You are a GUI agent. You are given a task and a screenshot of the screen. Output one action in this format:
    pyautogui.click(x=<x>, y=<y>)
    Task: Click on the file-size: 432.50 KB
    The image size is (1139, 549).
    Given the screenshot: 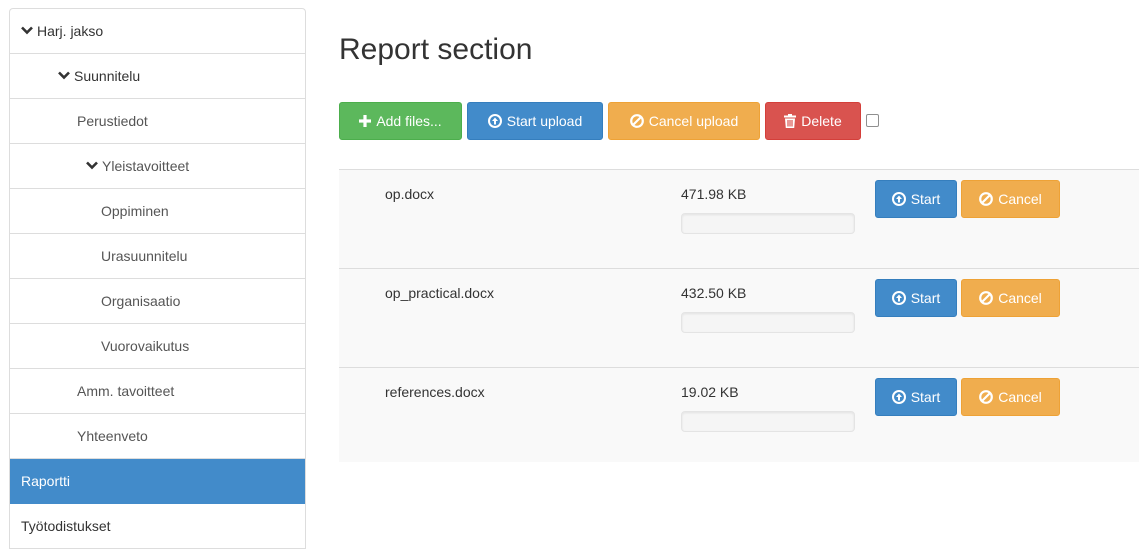 What is the action you would take?
    pyautogui.click(x=714, y=293)
    